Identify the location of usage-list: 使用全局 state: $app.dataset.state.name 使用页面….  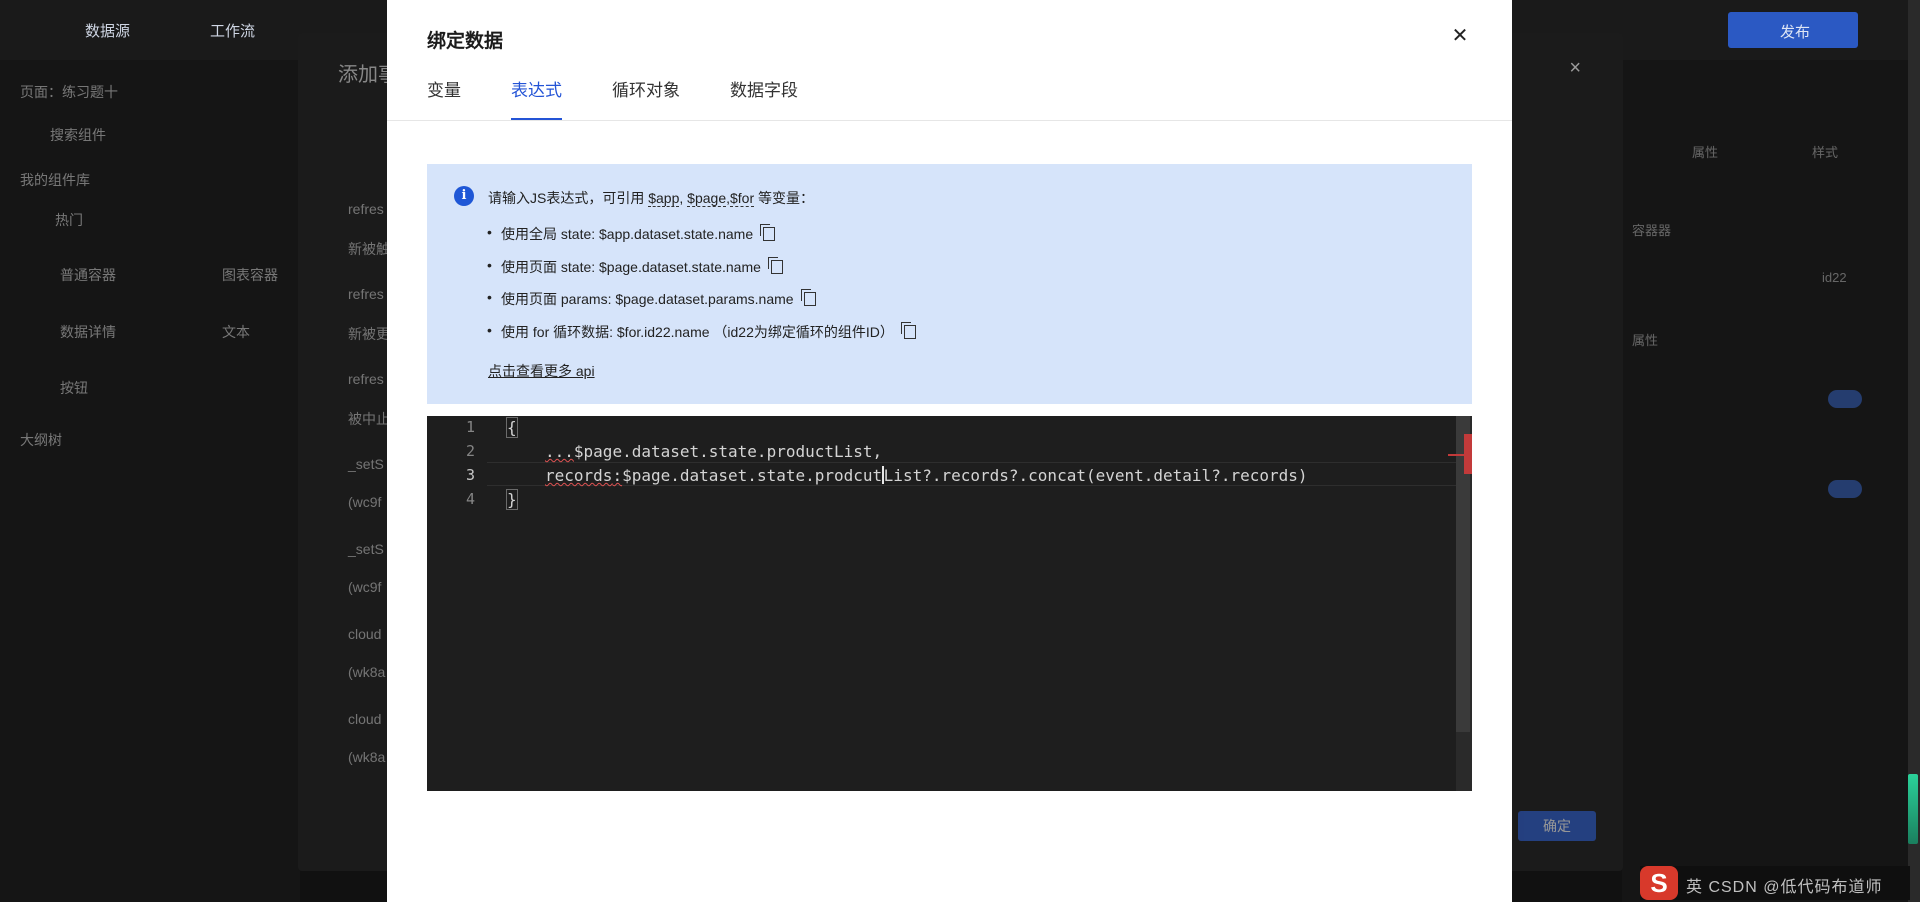
(701, 289).